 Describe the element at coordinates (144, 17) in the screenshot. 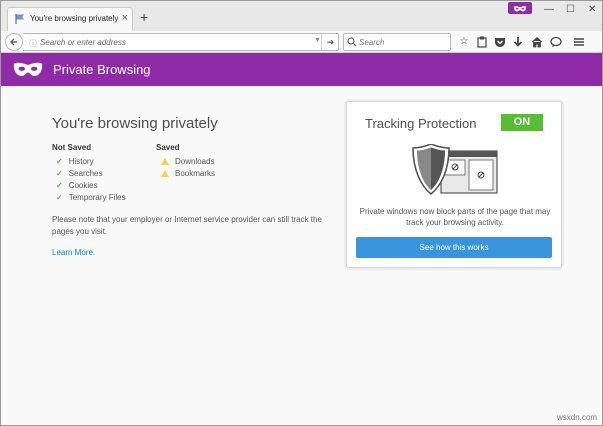

I see `new-tab-button: +` at that location.